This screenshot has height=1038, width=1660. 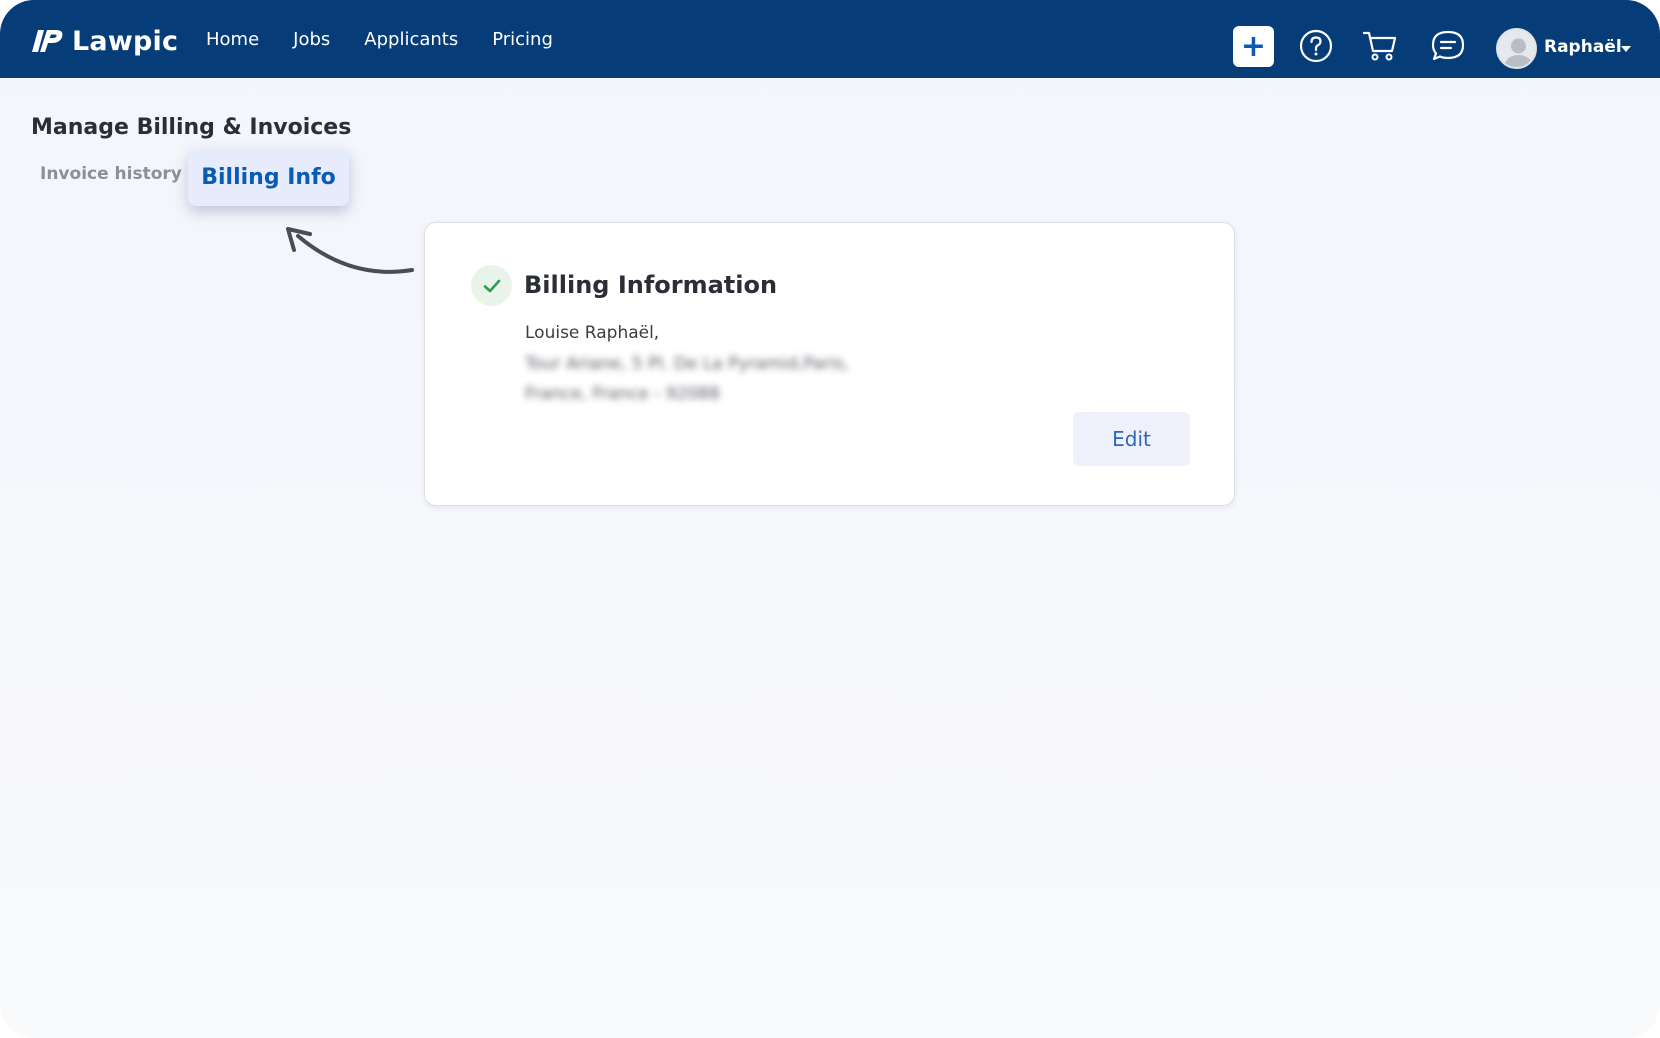 What do you see at coordinates (522, 39) in the screenshot?
I see `nav-pricing: Pricing` at bounding box center [522, 39].